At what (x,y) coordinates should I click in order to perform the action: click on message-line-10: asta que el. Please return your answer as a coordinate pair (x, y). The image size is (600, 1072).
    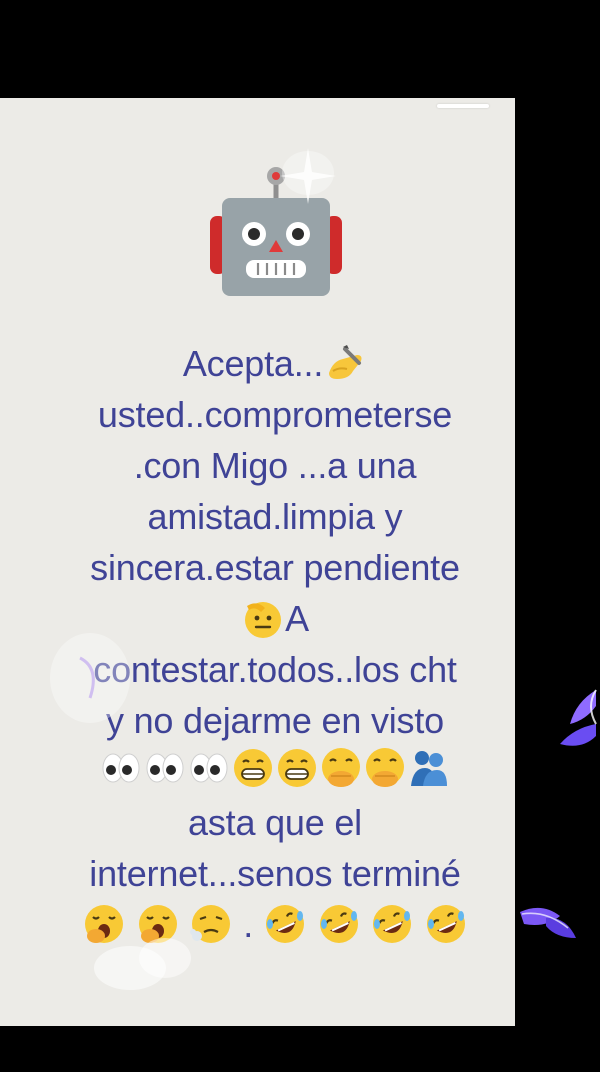
    Looking at the image, I should click on (275, 822).